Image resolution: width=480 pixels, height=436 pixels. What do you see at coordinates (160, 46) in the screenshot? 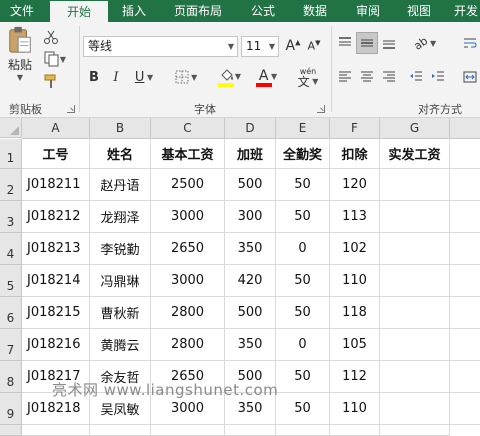
I see `font-name-select: 等线 ▼` at bounding box center [160, 46].